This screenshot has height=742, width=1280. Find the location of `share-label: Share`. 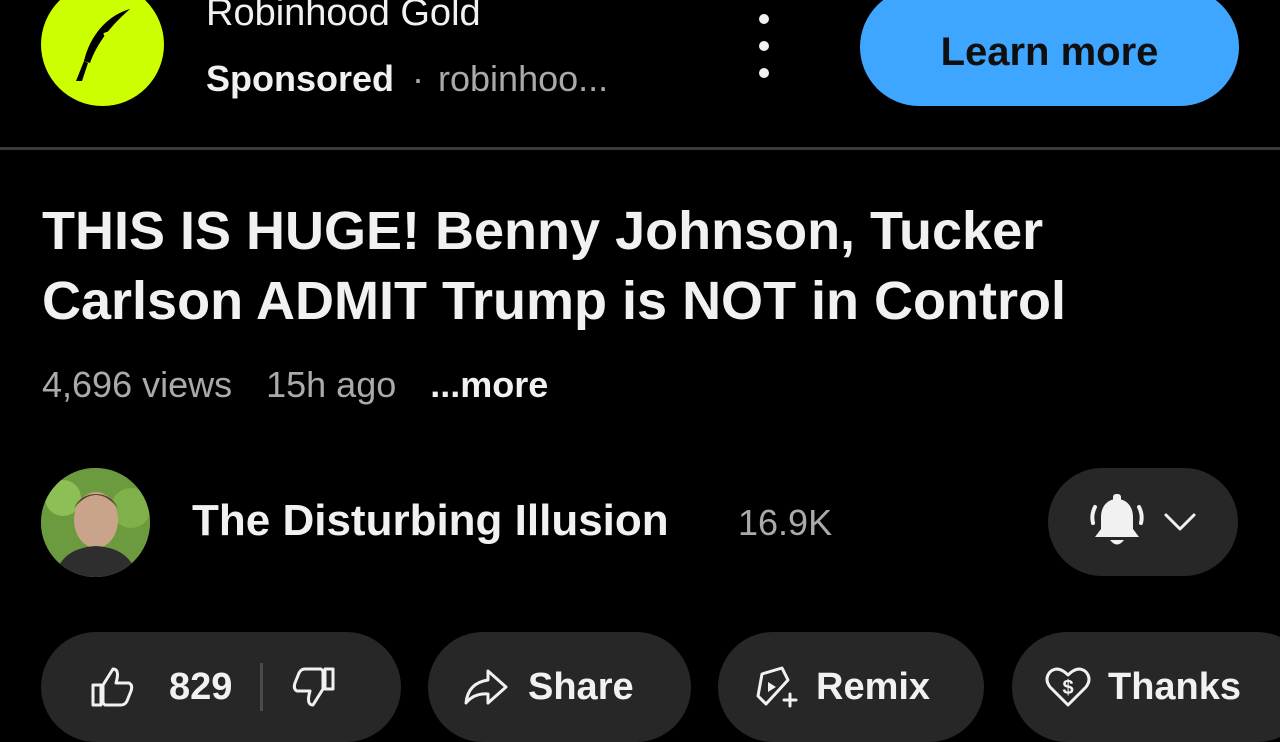

share-label: Share is located at coordinates (581, 686).